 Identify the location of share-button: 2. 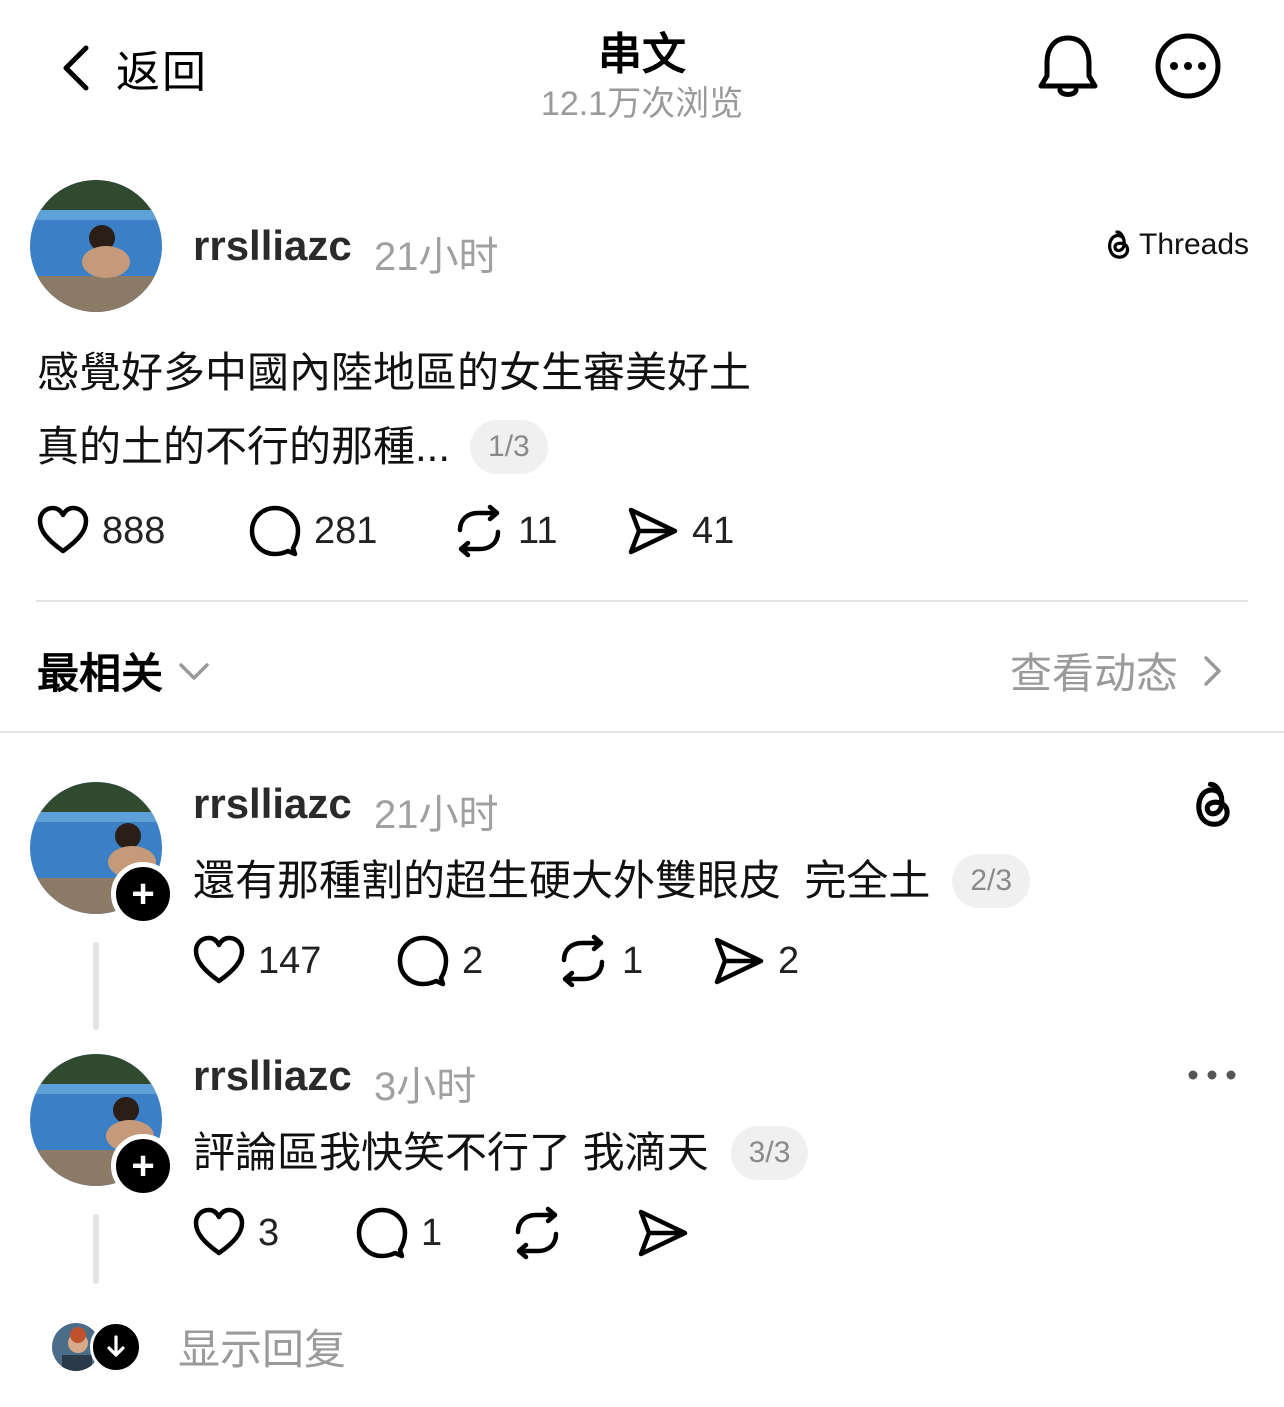
(755, 961).